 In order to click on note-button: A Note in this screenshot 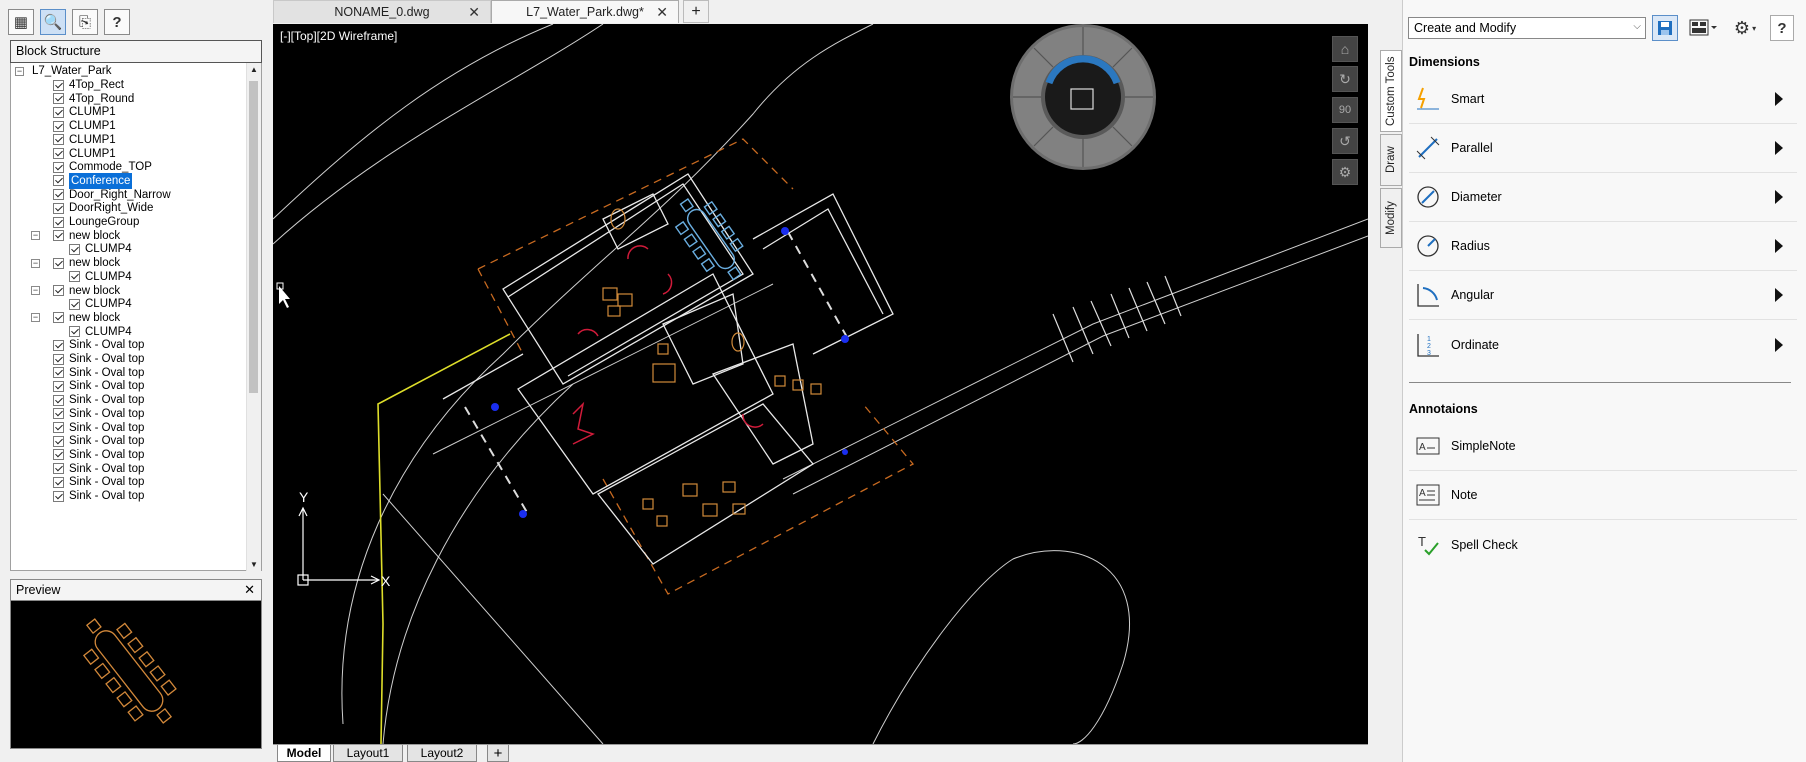, I will do `click(1603, 495)`.